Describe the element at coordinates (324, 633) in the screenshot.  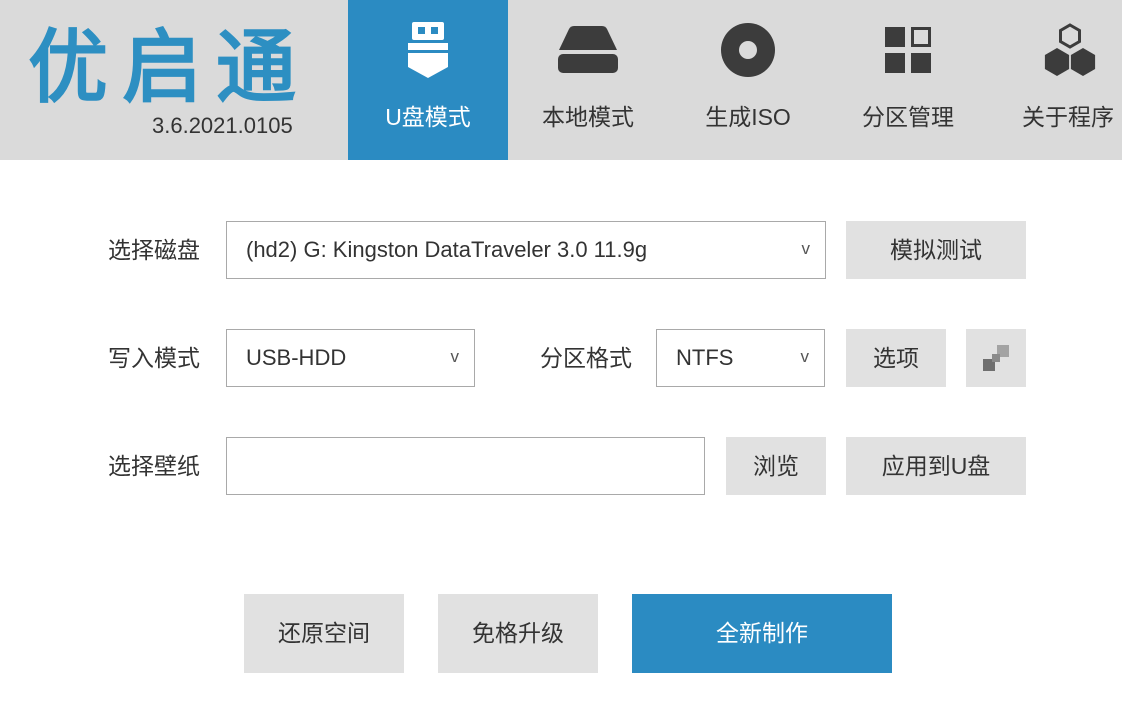
I see `restore-space-button: 还原空间` at that location.